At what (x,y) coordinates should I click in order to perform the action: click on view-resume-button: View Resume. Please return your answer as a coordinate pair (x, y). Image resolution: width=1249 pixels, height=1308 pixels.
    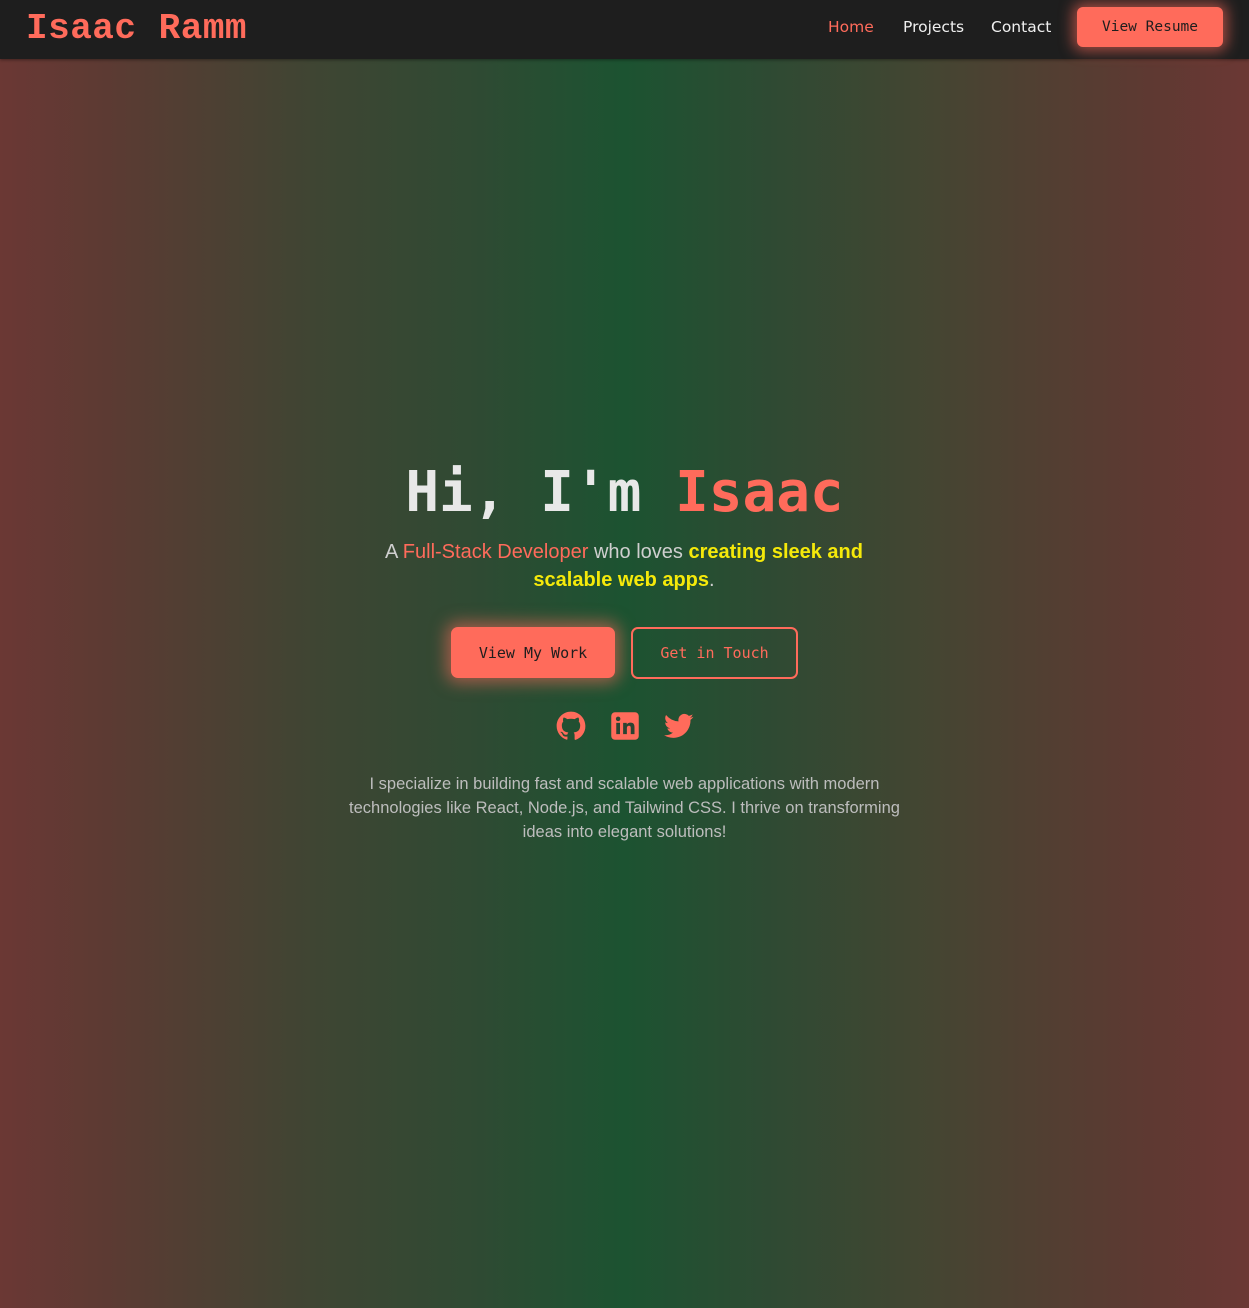
    Looking at the image, I should click on (1150, 27).